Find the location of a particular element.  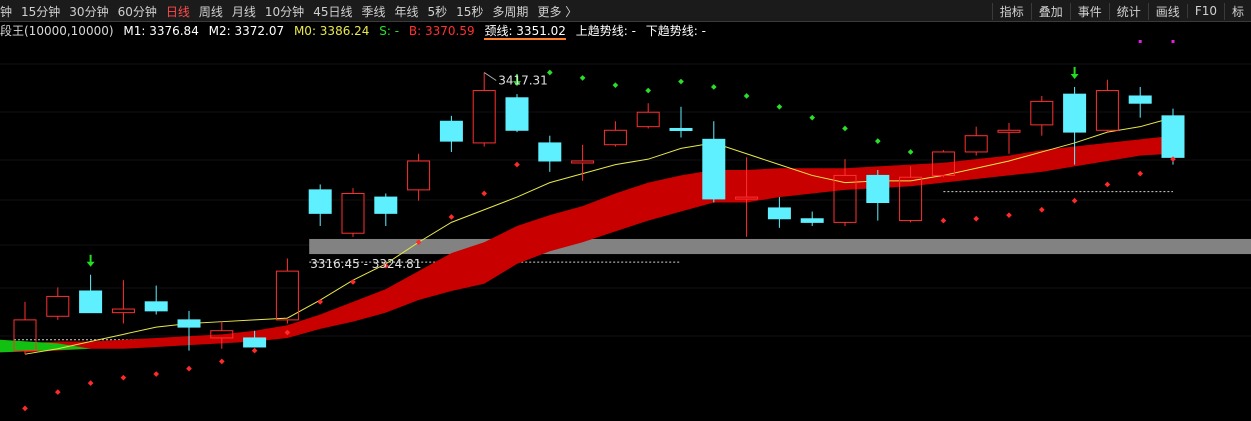

zone-range-label: 3316.45 - 3324.81 is located at coordinates (365, 264).